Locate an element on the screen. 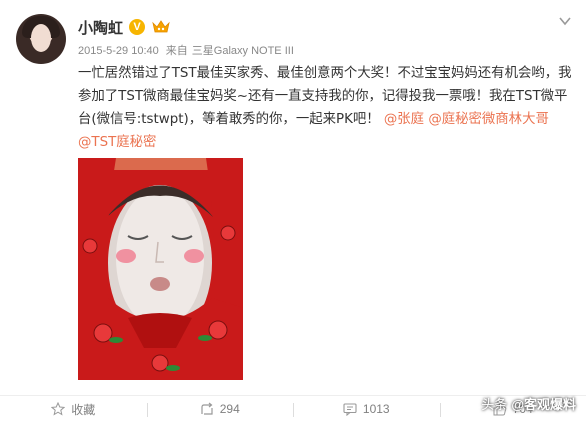 This screenshot has height=422, width=586. watermark-handle: @客观爆料 is located at coordinates (543, 404).